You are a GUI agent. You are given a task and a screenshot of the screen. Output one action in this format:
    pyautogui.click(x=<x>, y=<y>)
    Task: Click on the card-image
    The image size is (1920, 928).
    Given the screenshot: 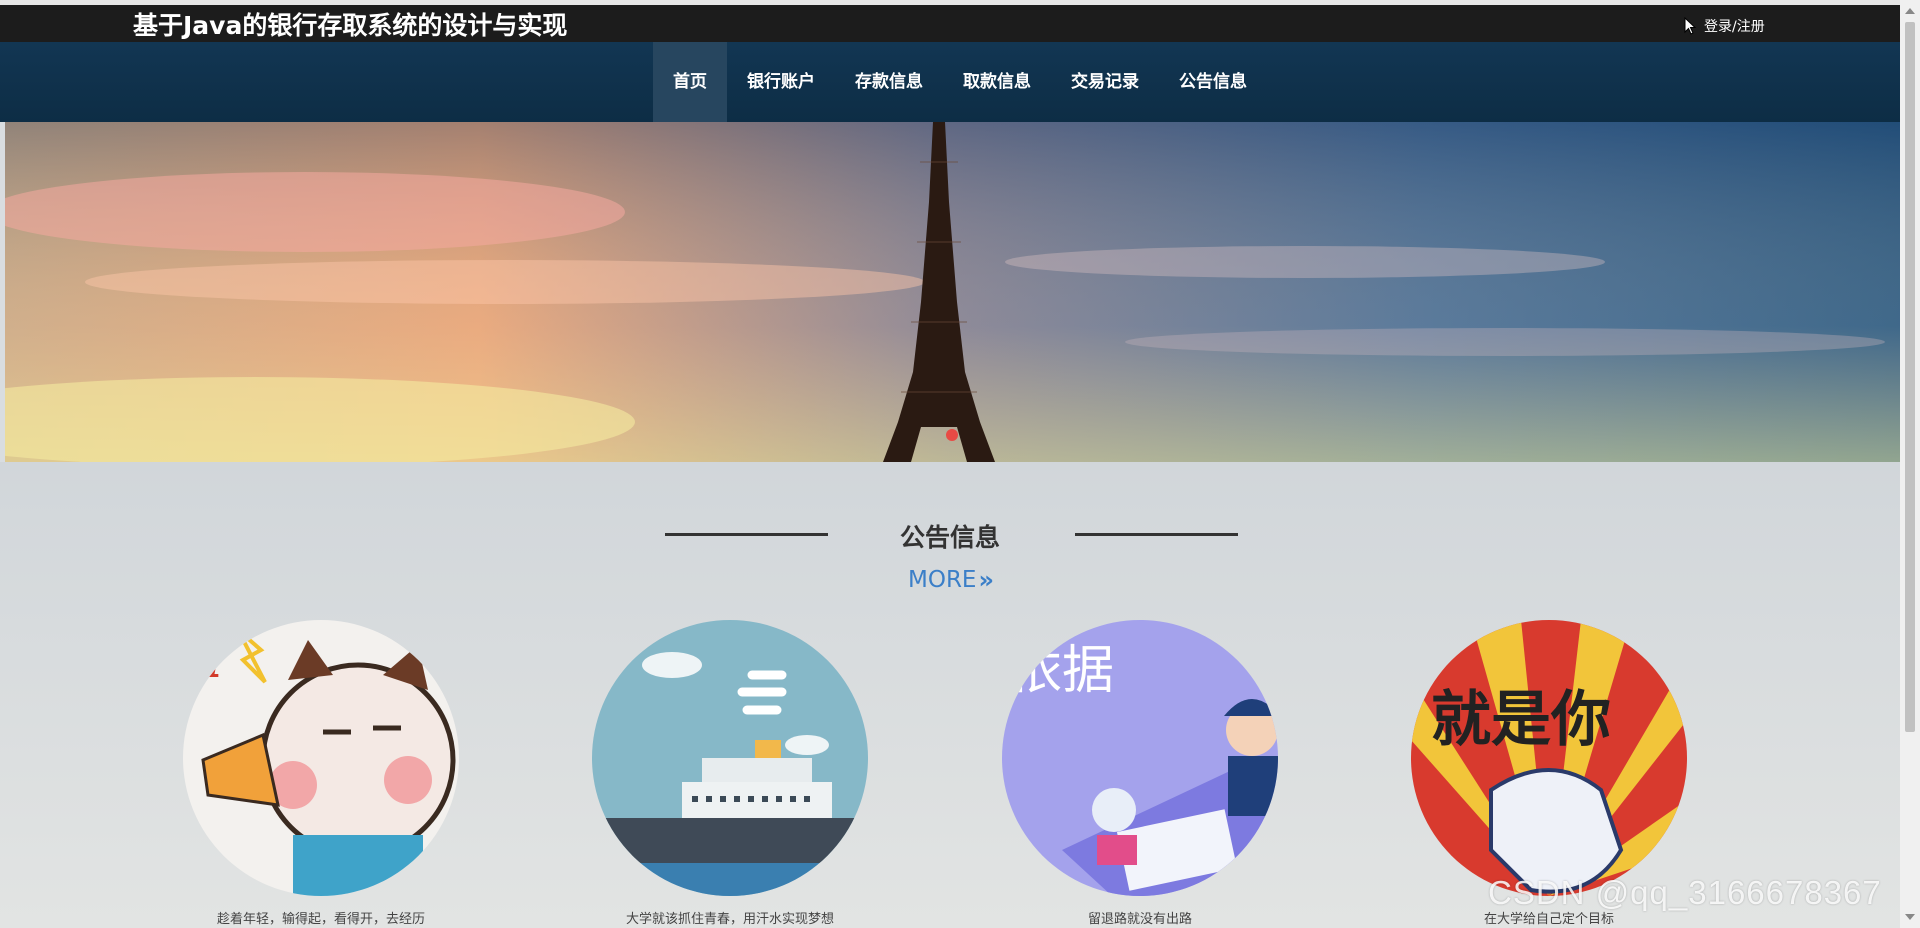 What is the action you would take?
    pyautogui.click(x=730, y=758)
    